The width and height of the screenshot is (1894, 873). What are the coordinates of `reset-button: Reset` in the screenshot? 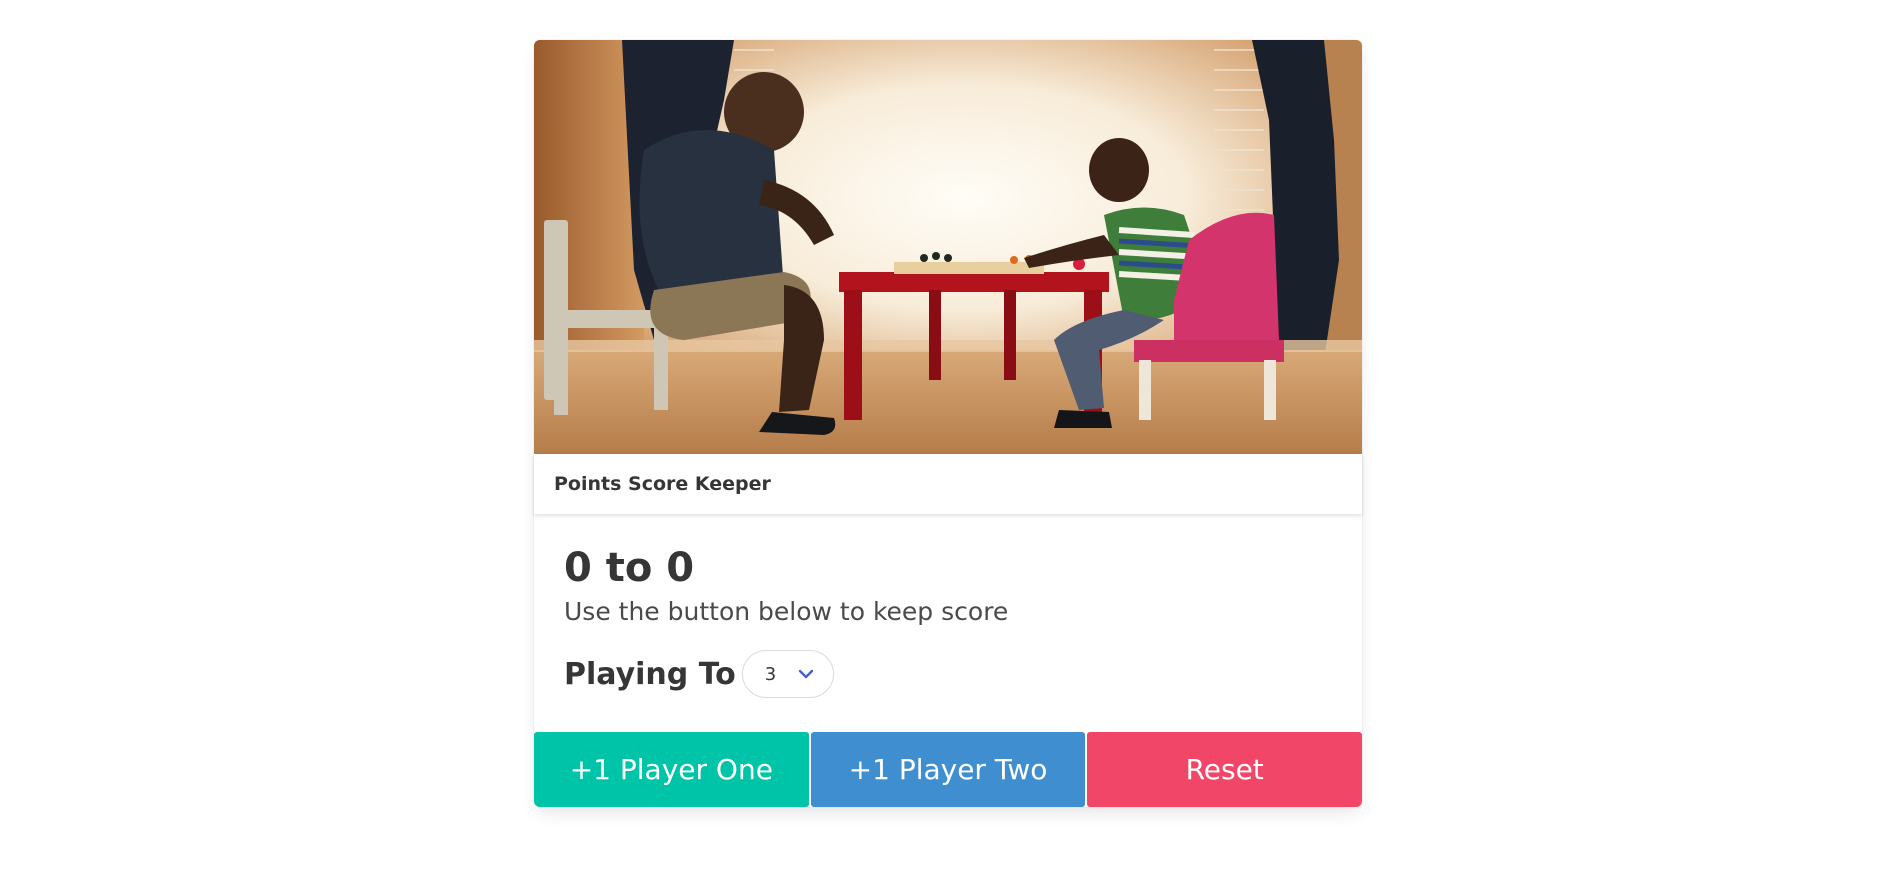 It's located at (1225, 769).